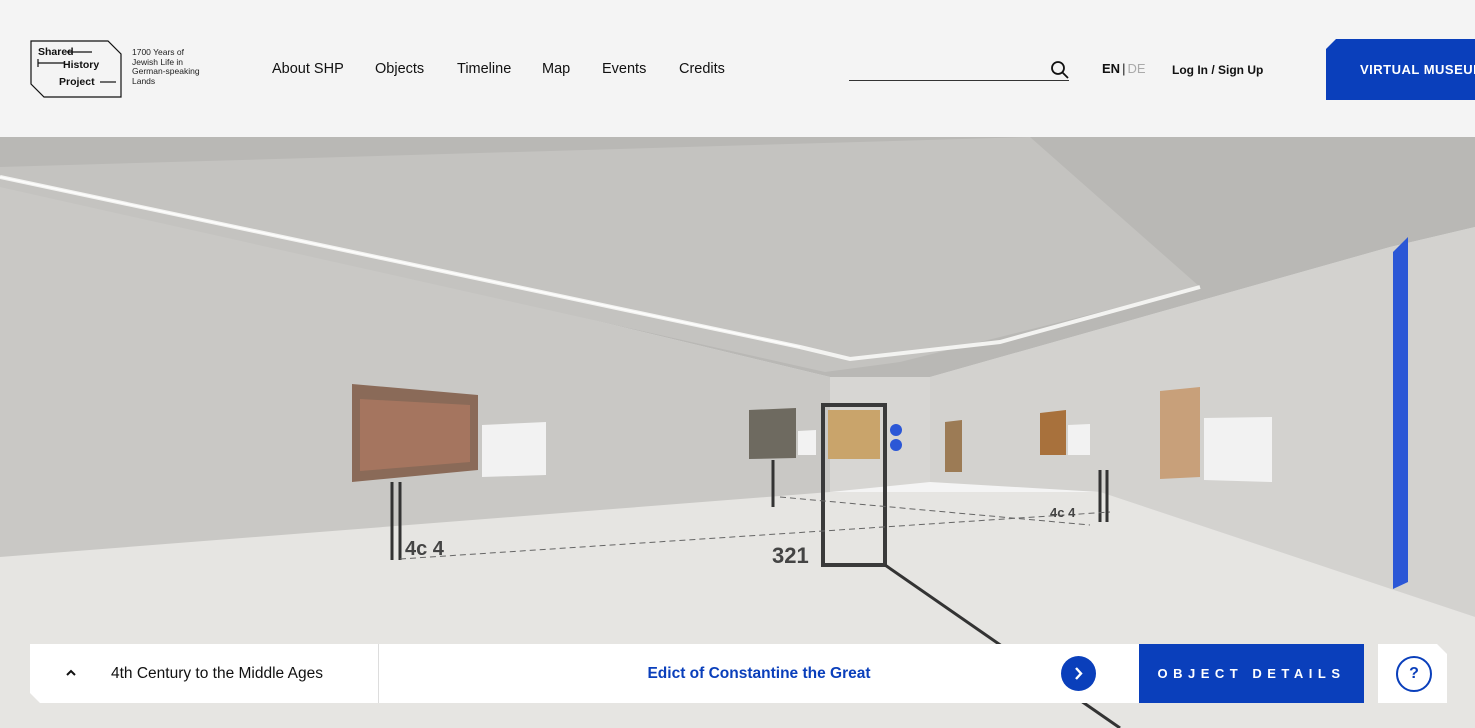 The image size is (1475, 728). I want to click on next-object-button, so click(1078, 673).